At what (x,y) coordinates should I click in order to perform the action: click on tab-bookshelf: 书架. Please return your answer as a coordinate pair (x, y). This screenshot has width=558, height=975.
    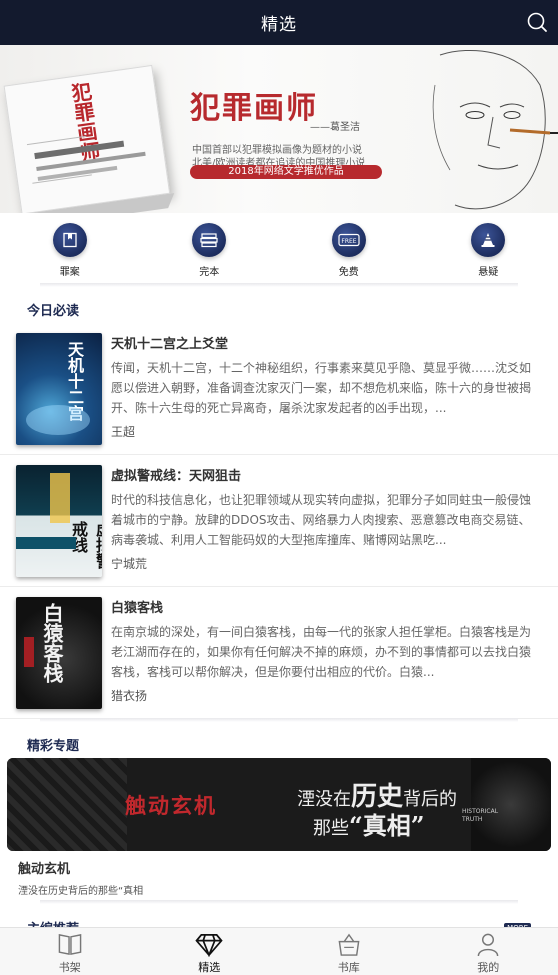
    Looking at the image, I should click on (70, 951).